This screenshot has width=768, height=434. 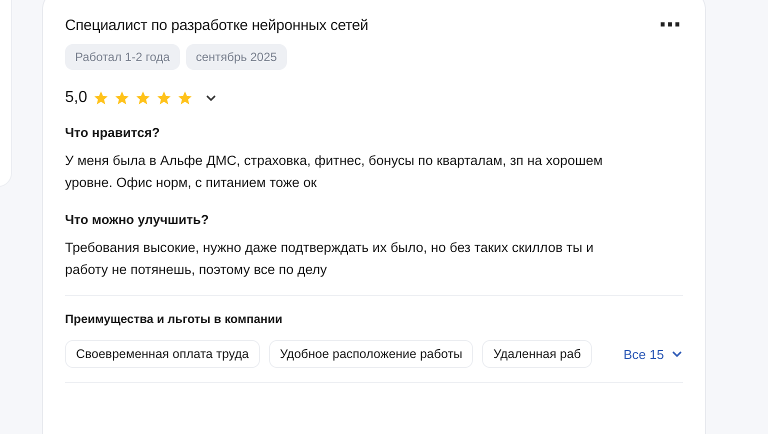 I want to click on show-all-button: Все 15, so click(x=653, y=354).